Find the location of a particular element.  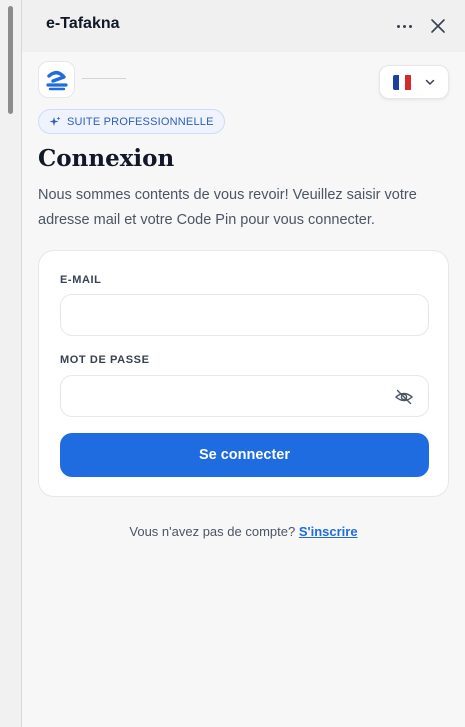

signup-prompt: Vous n'avez pas de compte? is located at coordinates (212, 531).